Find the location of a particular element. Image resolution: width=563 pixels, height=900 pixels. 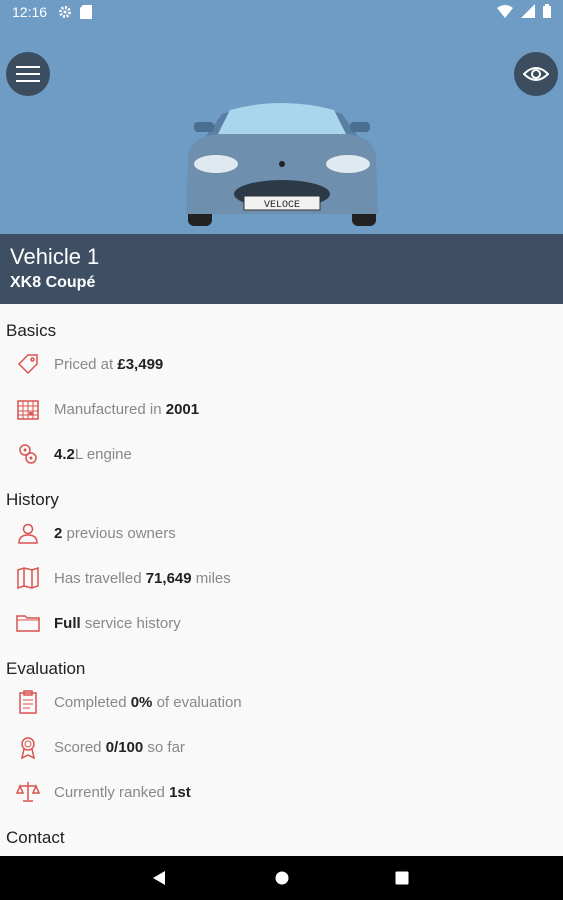

status-bar: 12:16 is located at coordinates (281, 12).